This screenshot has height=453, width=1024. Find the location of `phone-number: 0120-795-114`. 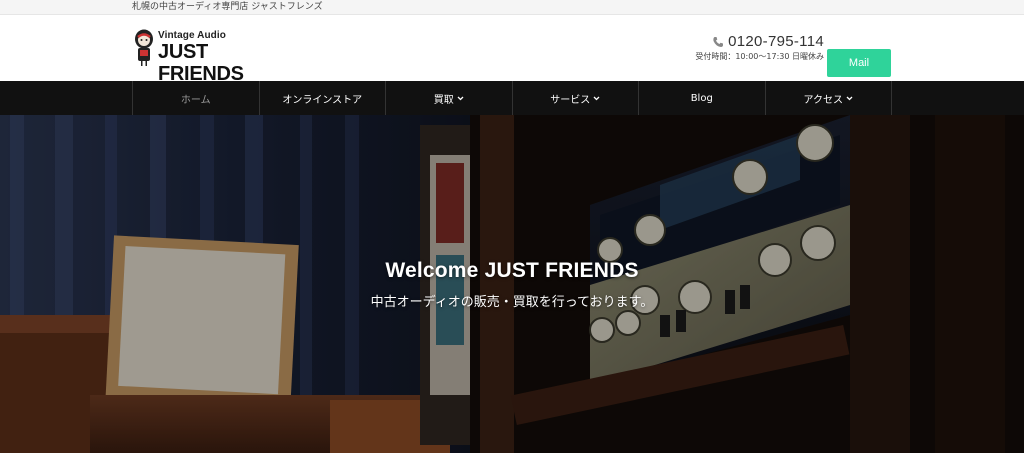

phone-number: 0120-795-114 is located at coordinates (776, 42).